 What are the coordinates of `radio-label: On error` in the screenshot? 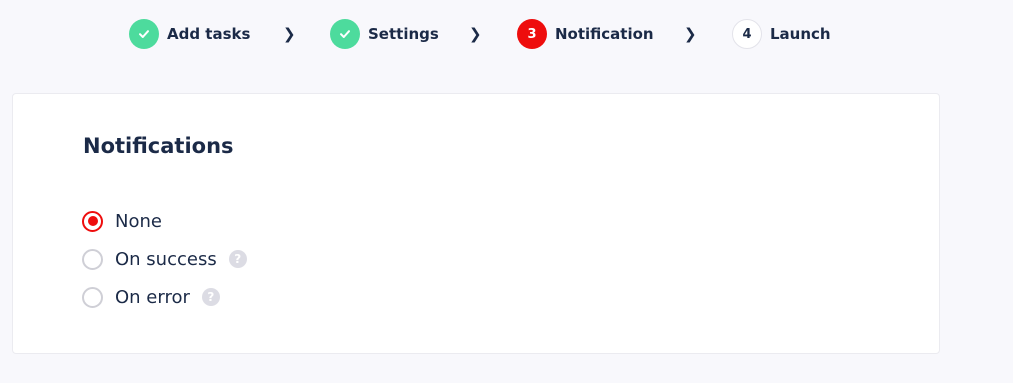 It's located at (152, 297).